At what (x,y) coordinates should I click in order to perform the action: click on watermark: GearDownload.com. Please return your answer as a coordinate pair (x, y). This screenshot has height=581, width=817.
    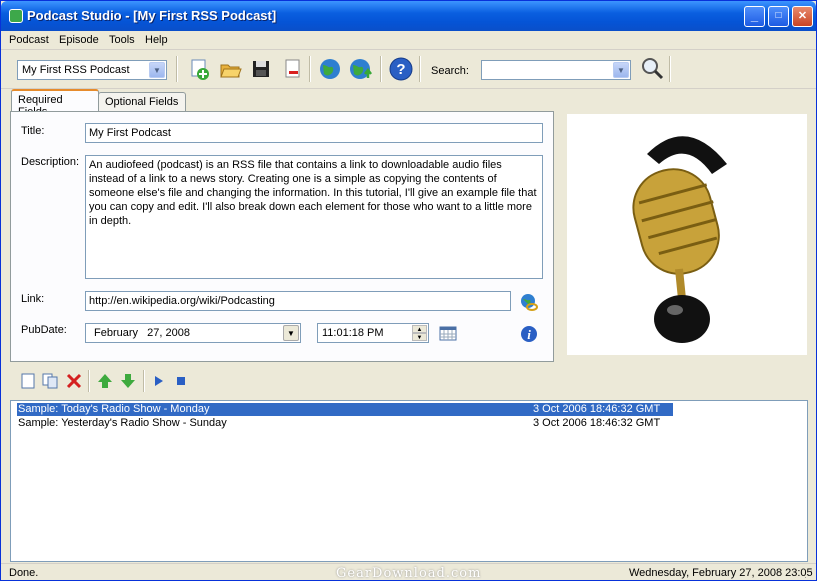
    Looking at the image, I should click on (409, 573).